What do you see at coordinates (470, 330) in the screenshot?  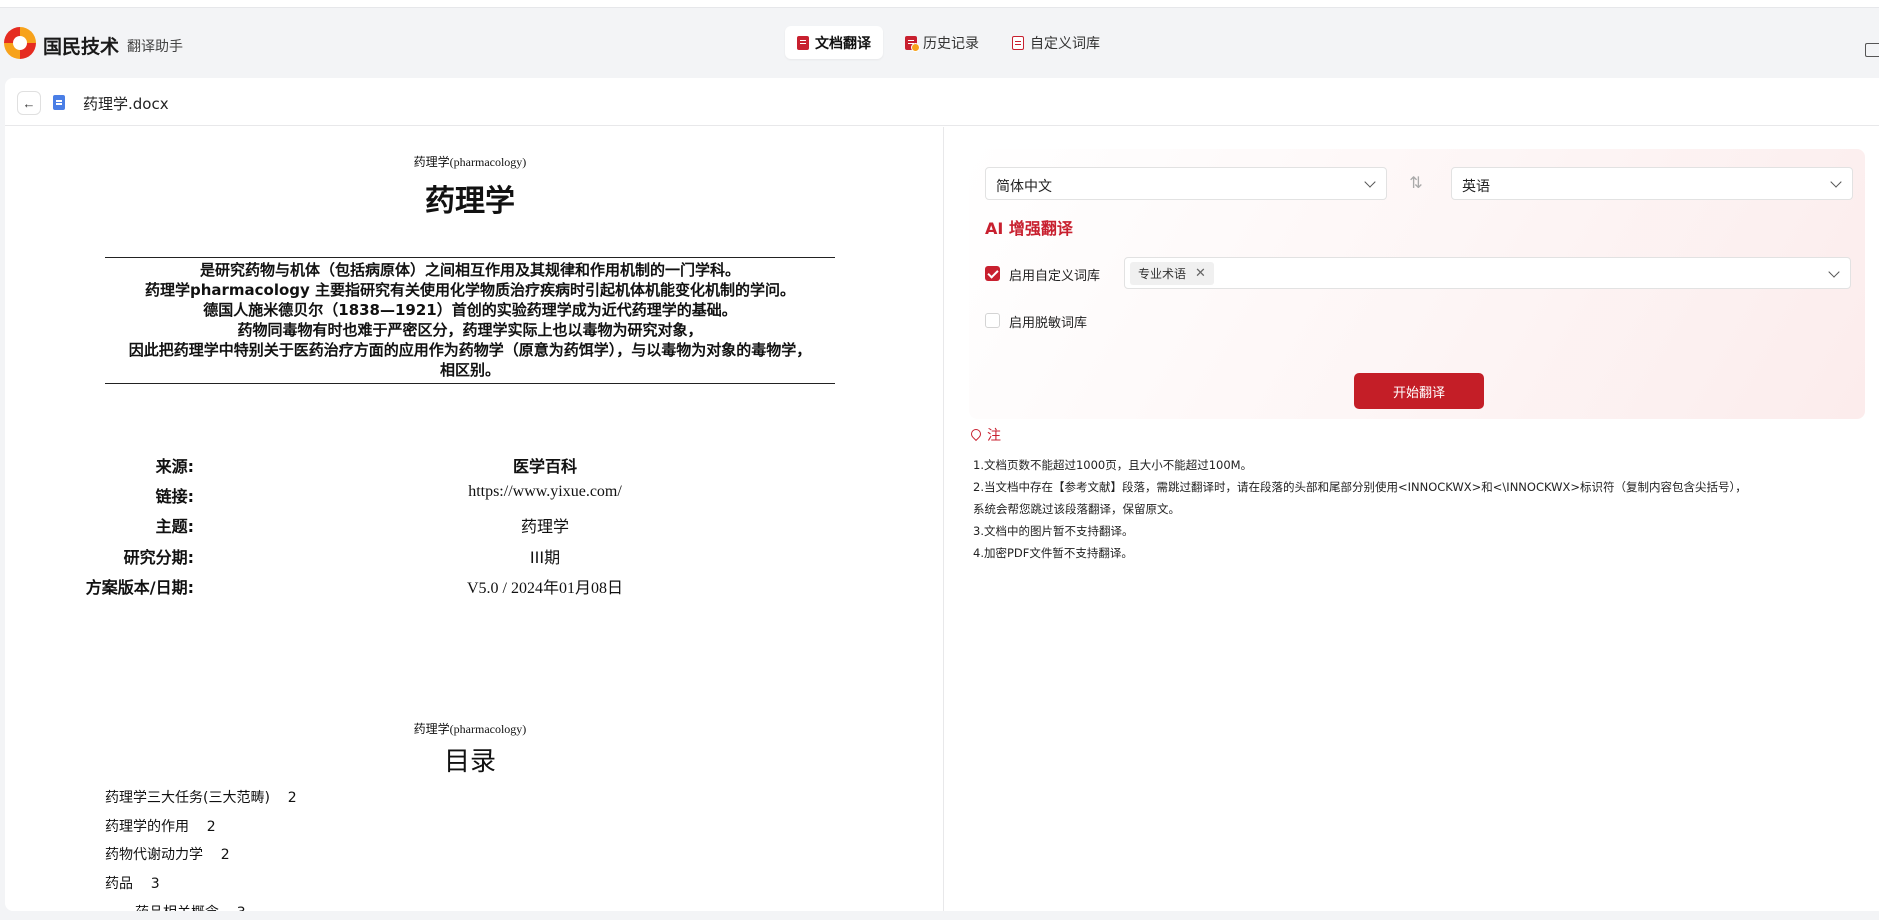 I see `abstract-line: 药物同毒物有时也难于严密区分，药理学实际上也以毒物为研究对象，` at bounding box center [470, 330].